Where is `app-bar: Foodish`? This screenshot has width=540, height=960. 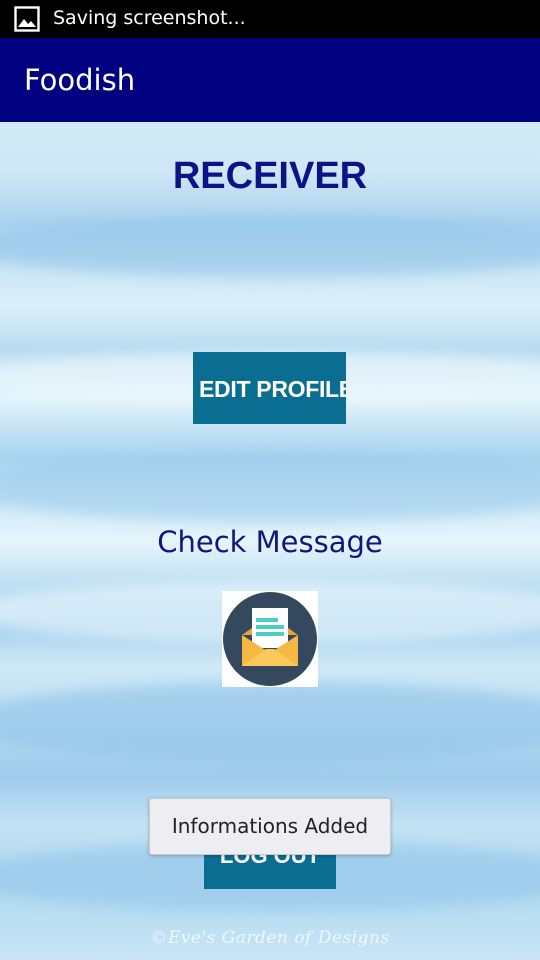 app-bar: Foodish is located at coordinates (270, 80).